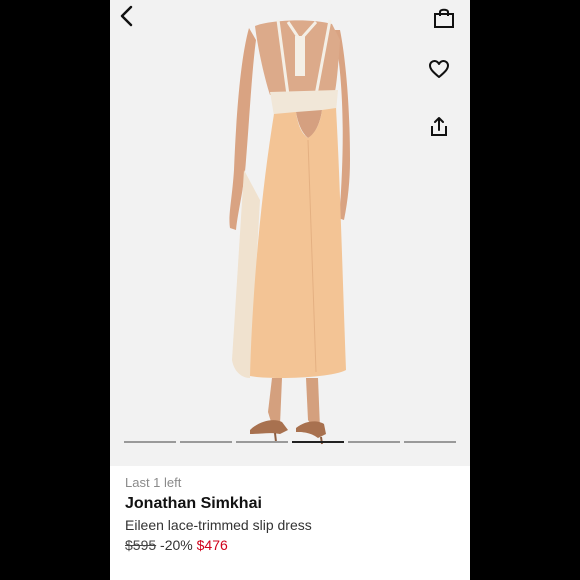  I want to click on original-price: $595, so click(141, 545).